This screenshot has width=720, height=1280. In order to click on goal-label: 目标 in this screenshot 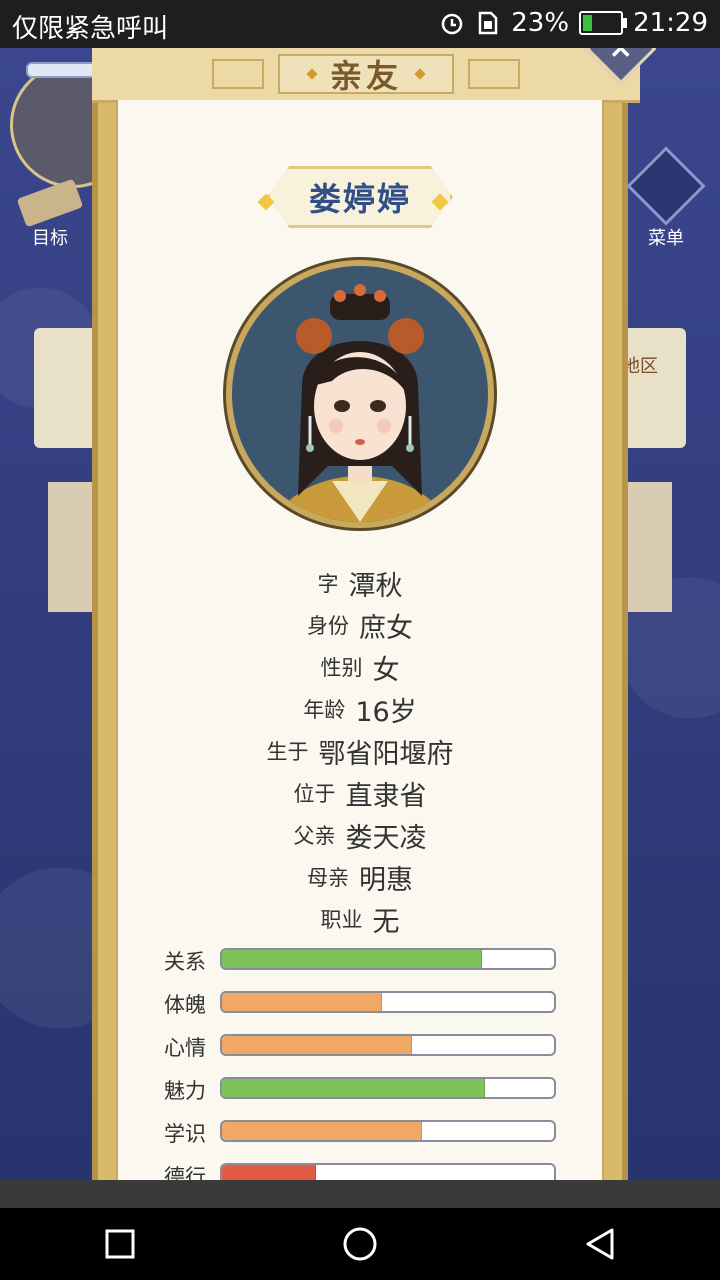, I will do `click(50, 238)`.